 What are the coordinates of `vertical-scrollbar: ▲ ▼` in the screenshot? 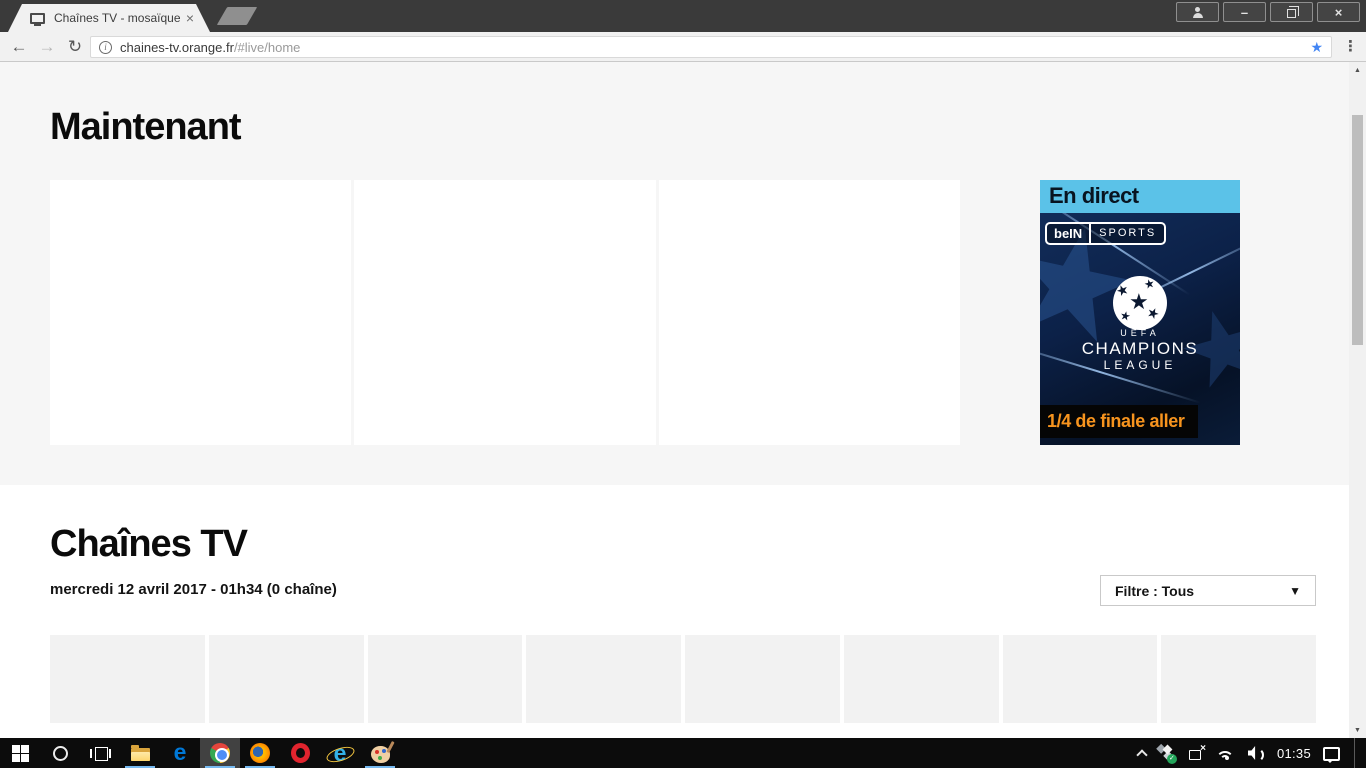 It's located at (1357, 400).